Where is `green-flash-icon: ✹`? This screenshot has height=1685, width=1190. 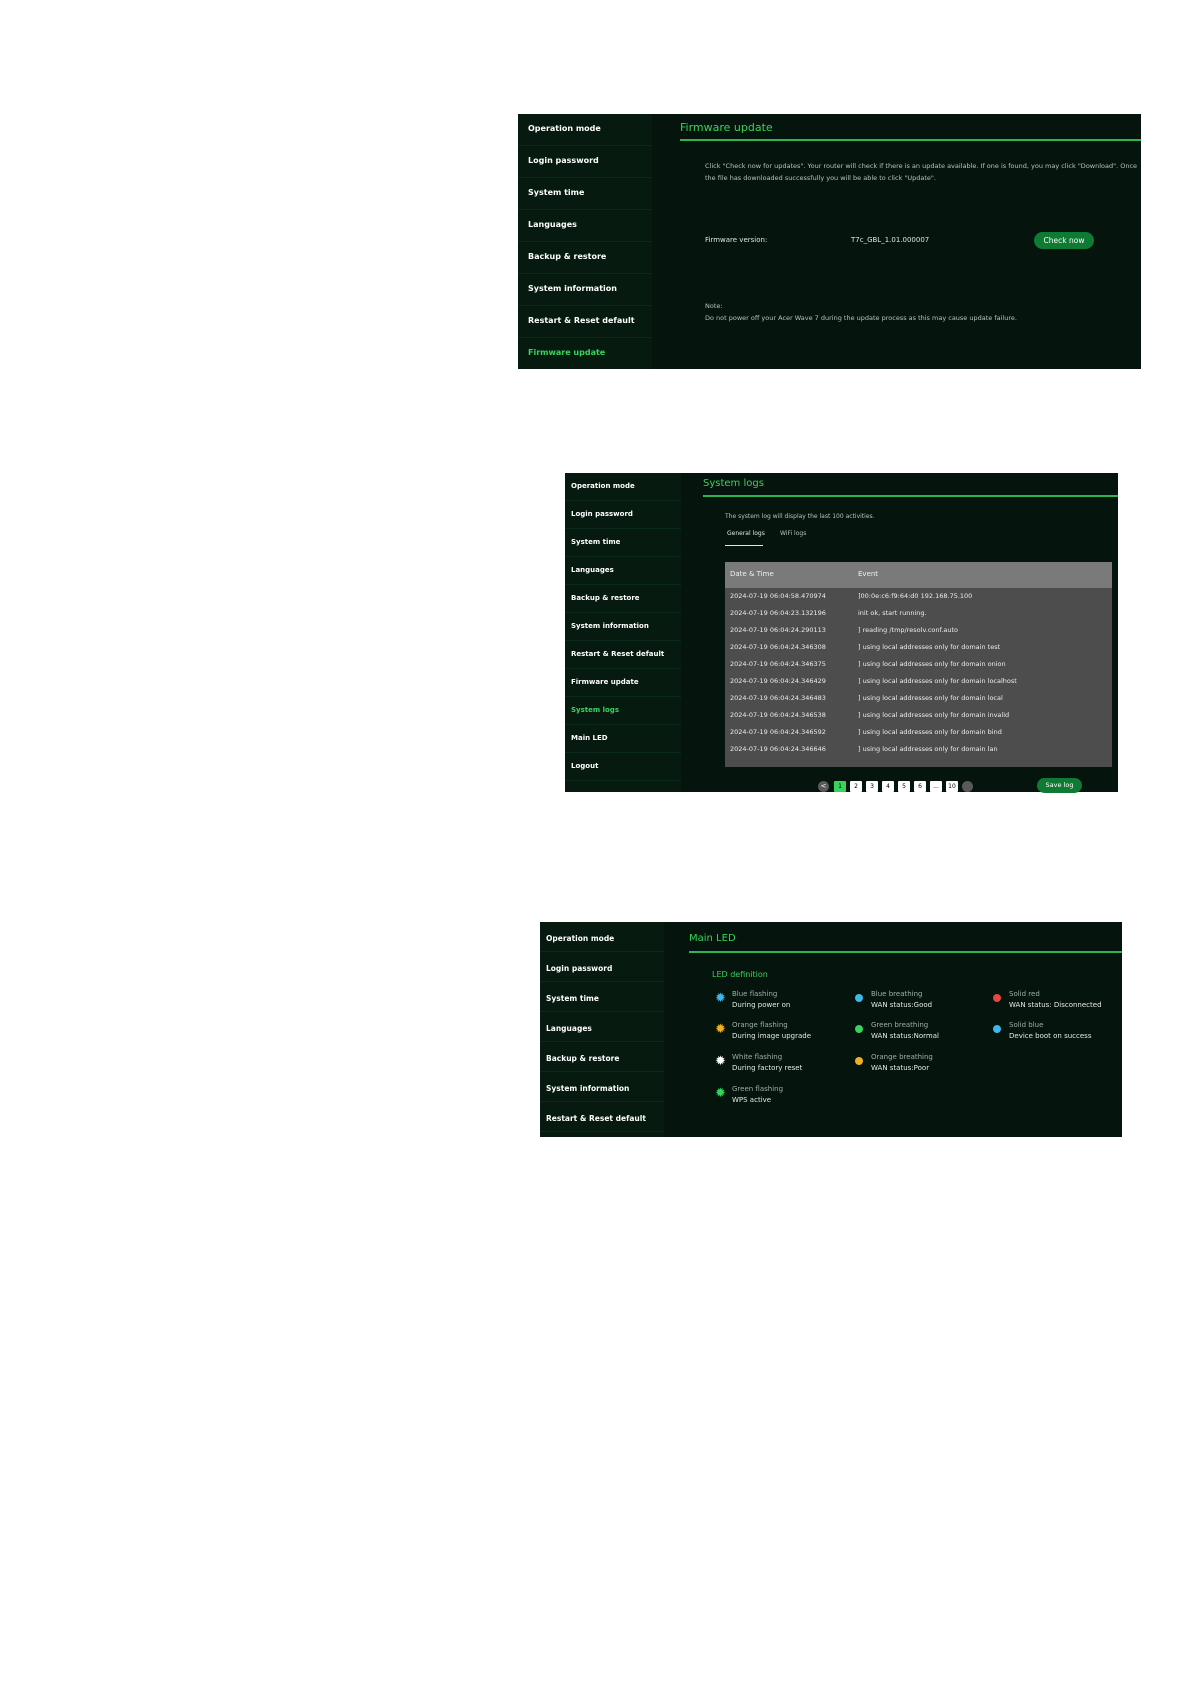
green-flash-icon: ✹ is located at coordinates (720, 1093).